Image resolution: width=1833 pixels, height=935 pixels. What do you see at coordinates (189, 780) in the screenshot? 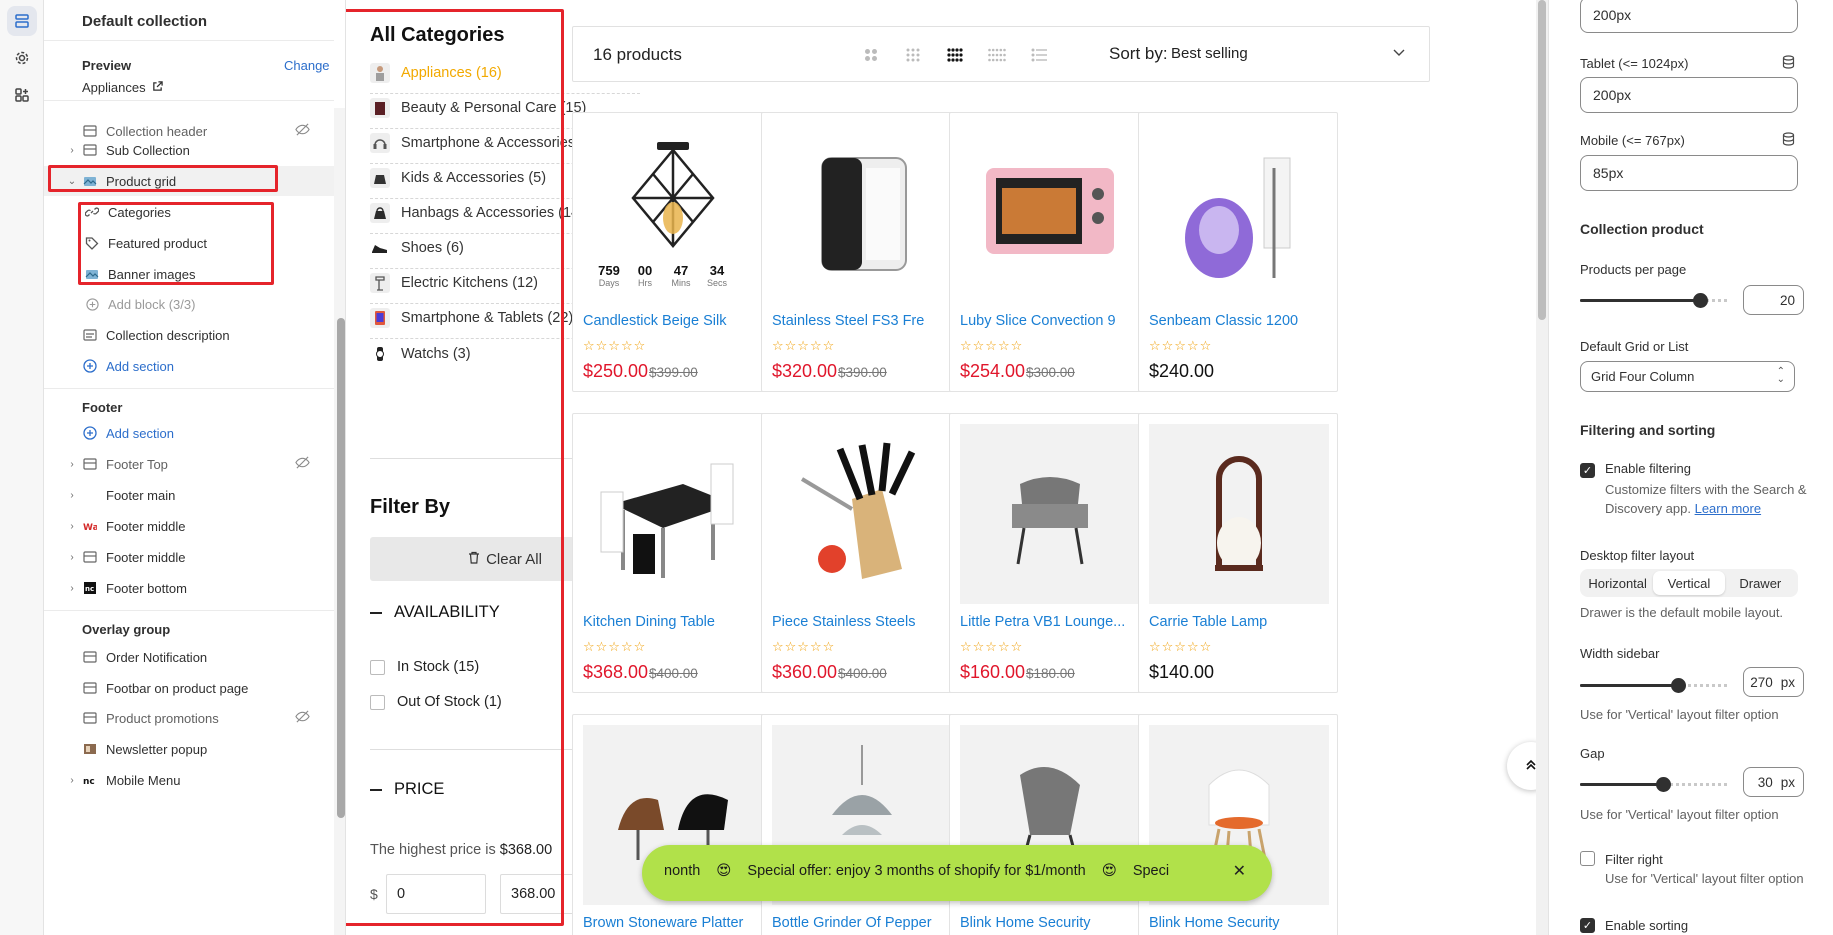
I see `section-mobile-menu: › nc Mobile Menu` at bounding box center [189, 780].